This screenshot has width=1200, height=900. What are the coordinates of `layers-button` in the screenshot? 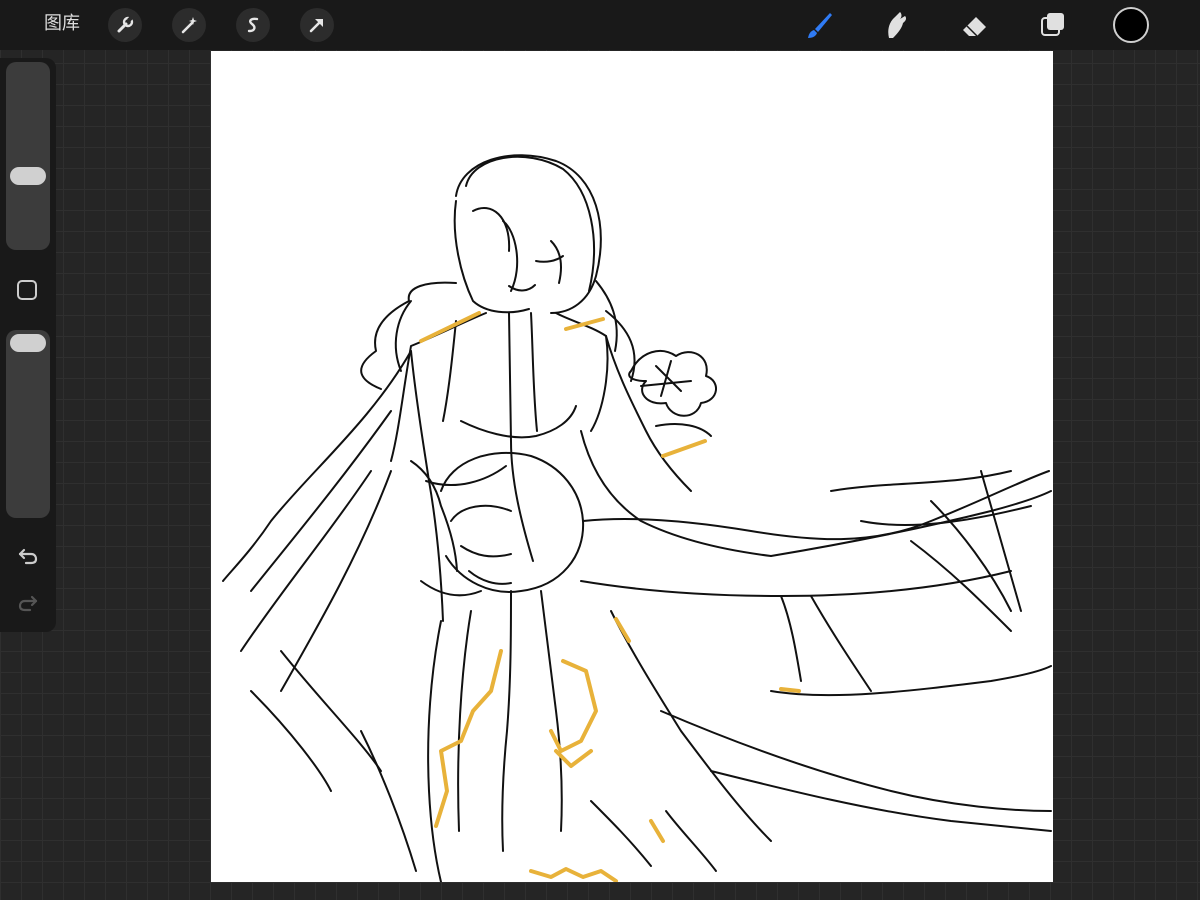 It's located at (1053, 25).